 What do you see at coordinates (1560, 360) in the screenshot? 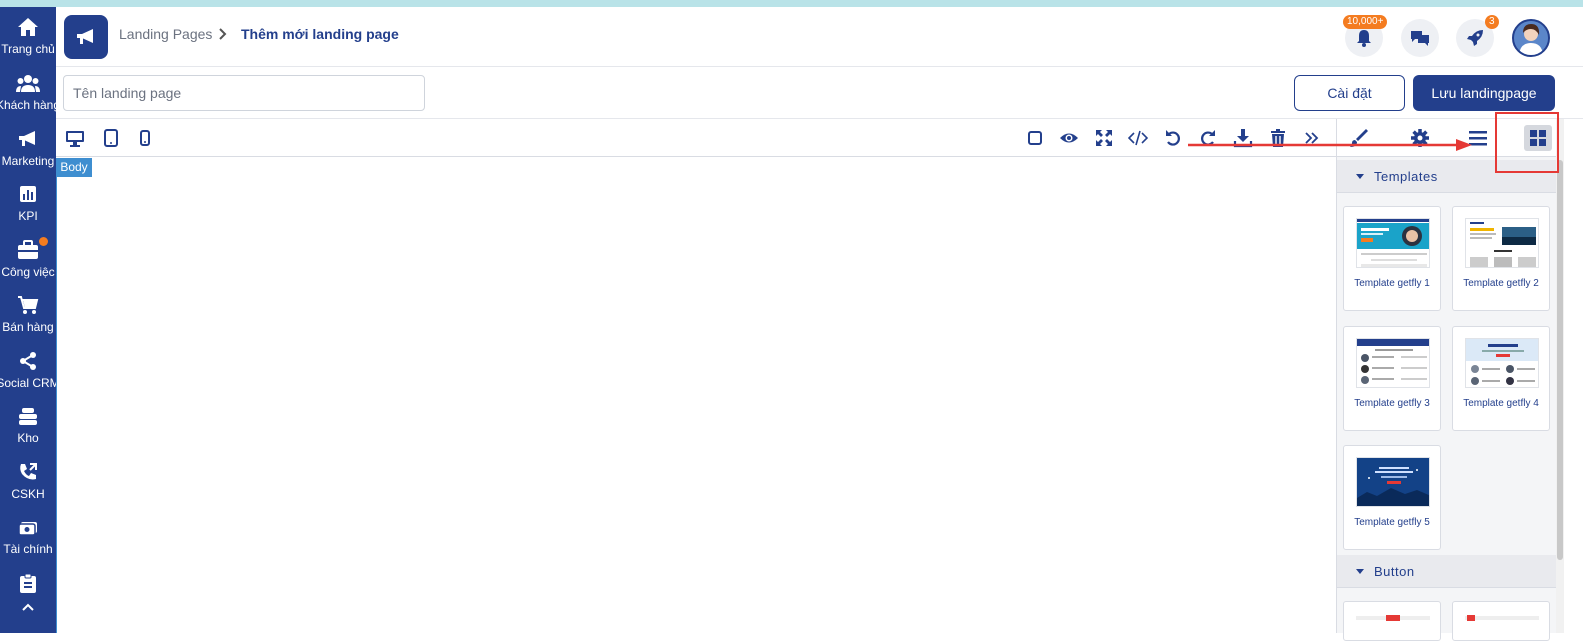
I see `panel-scrollbar-thumb` at bounding box center [1560, 360].